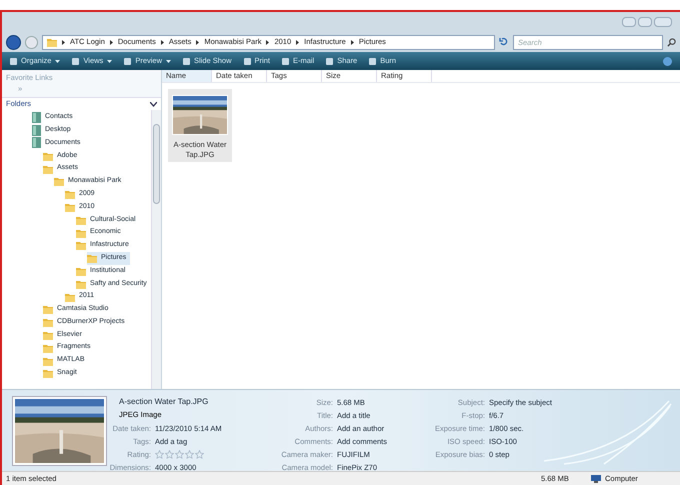  I want to click on refresh-icon, so click(504, 42).